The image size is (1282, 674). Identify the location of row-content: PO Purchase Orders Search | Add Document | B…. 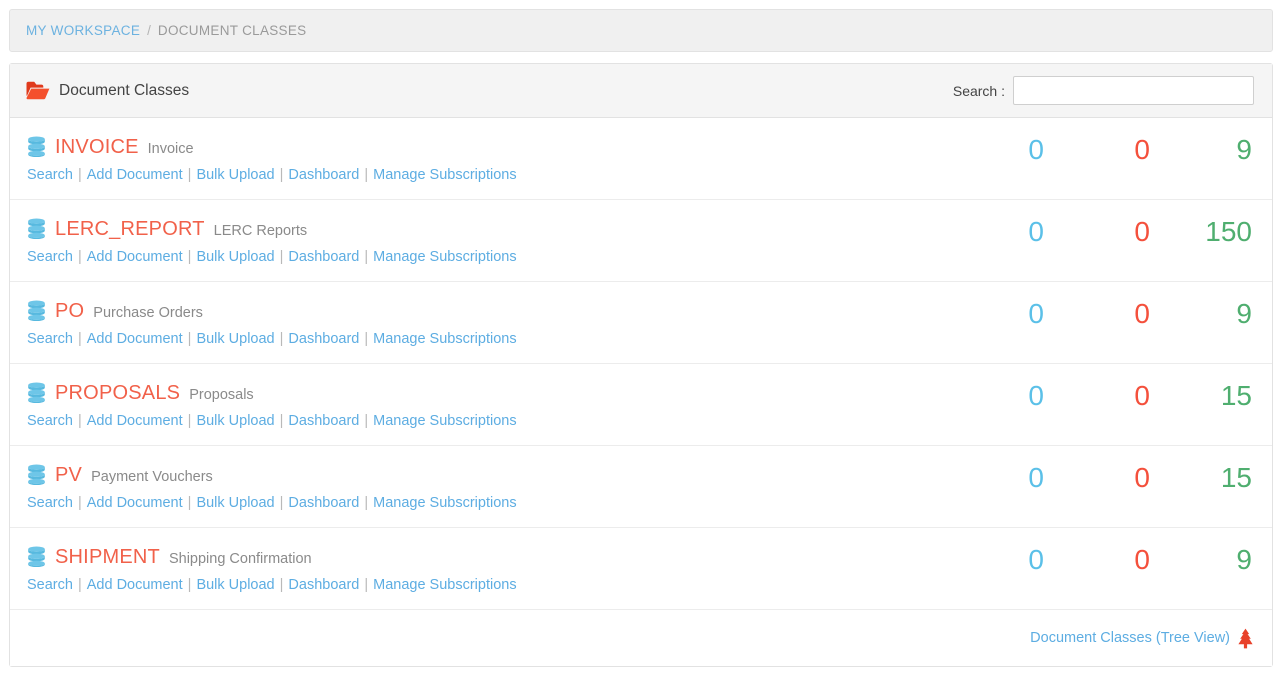
(471, 321).